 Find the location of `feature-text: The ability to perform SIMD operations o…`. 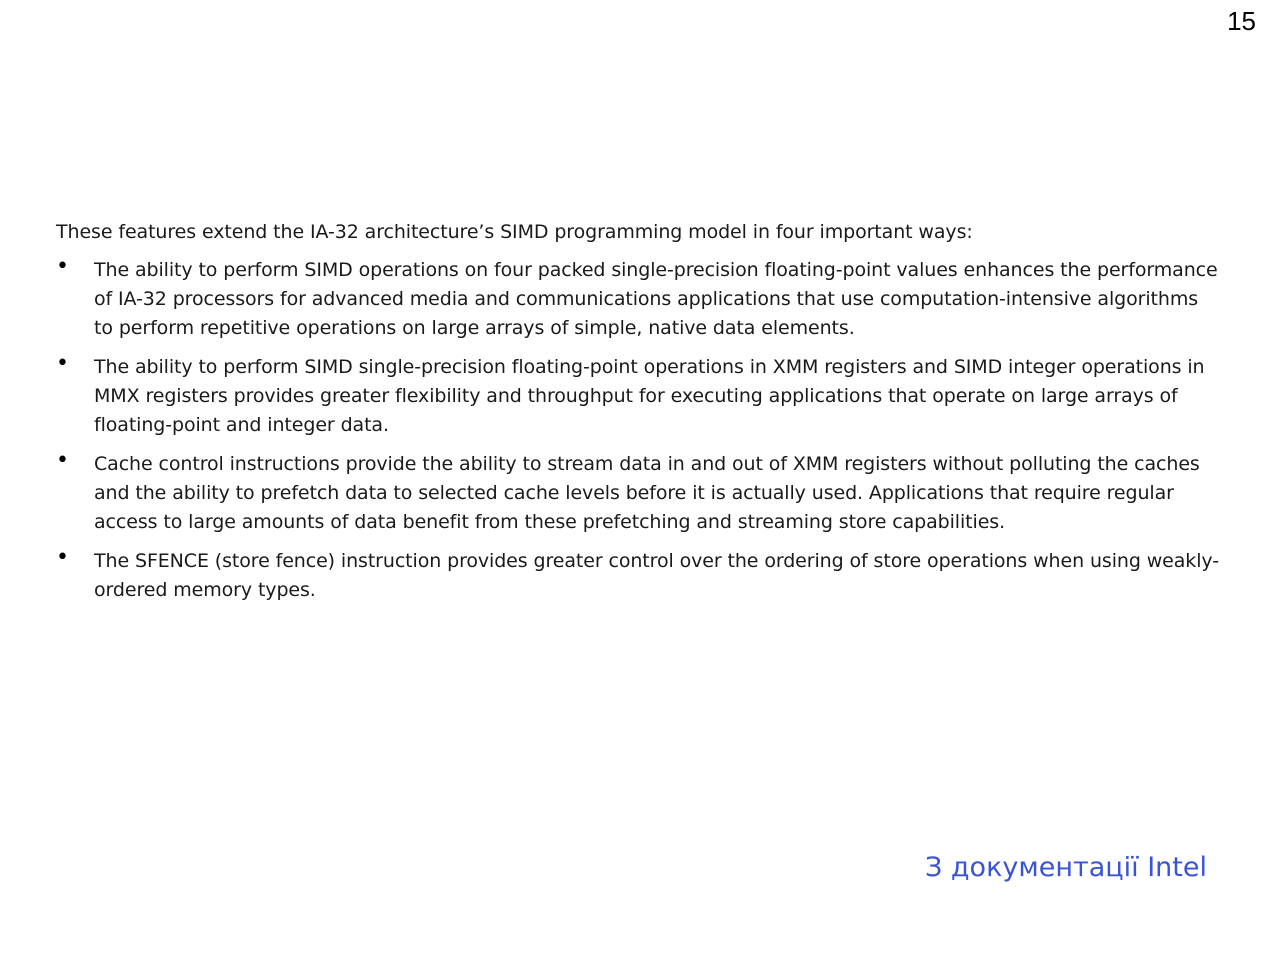

feature-text: The ability to perform SIMD operations o… is located at coordinates (656, 299).